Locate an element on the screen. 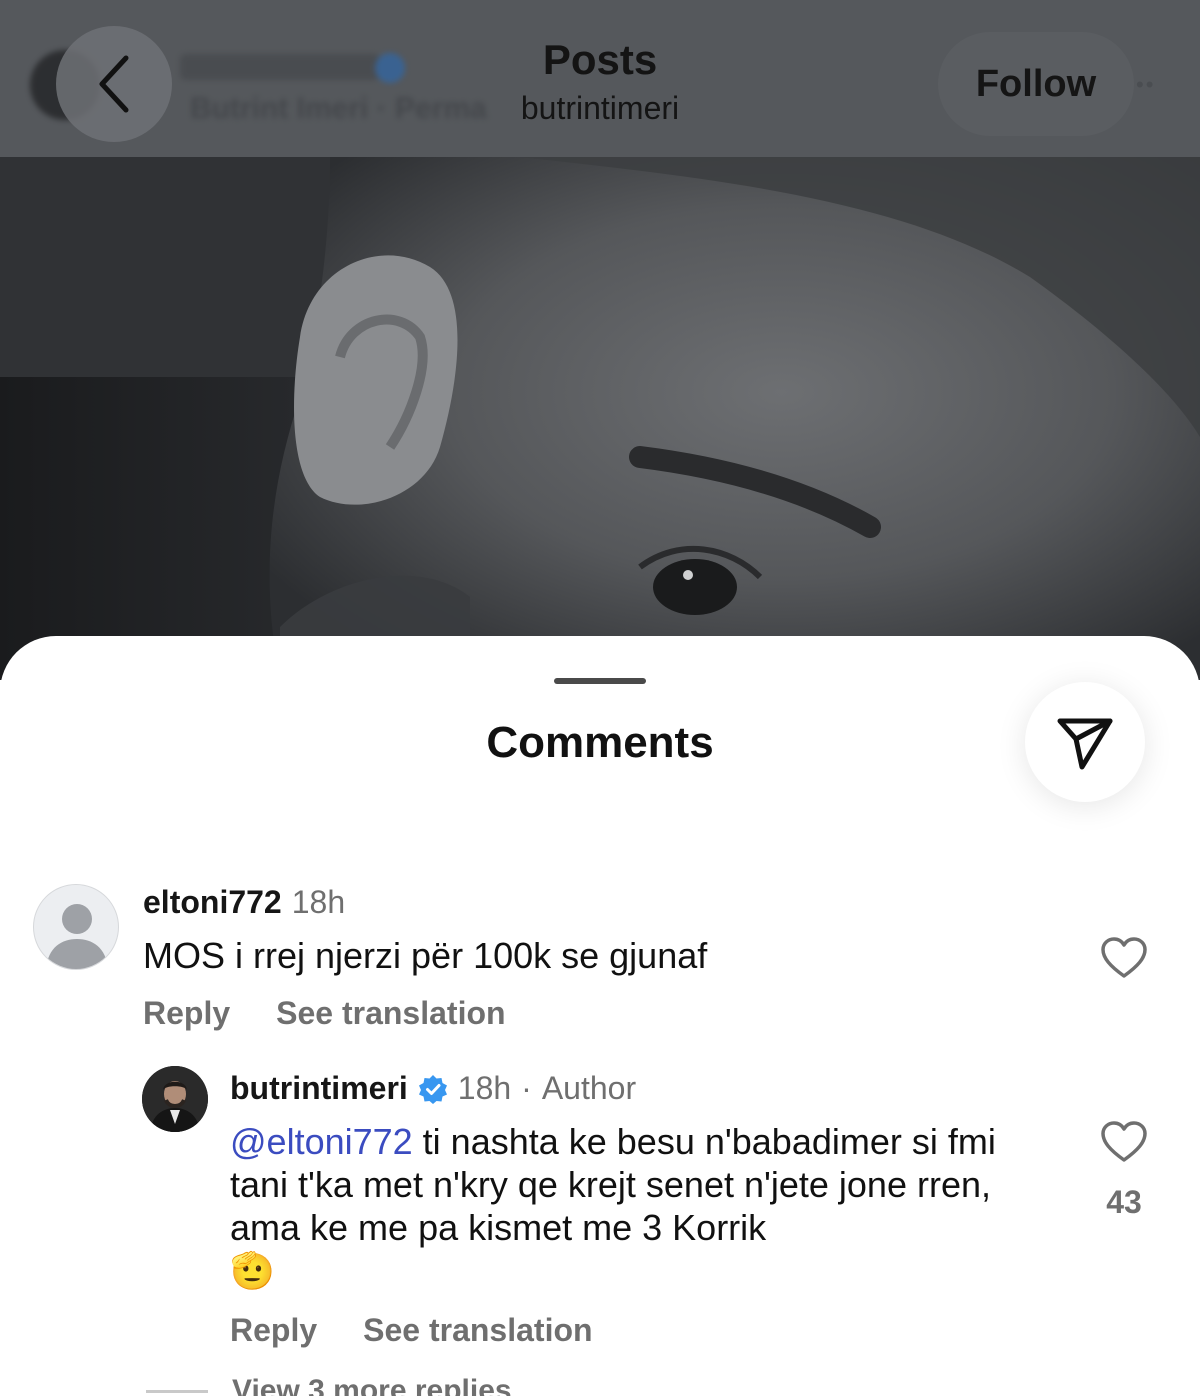  share-icon is located at coordinates (1085, 744).